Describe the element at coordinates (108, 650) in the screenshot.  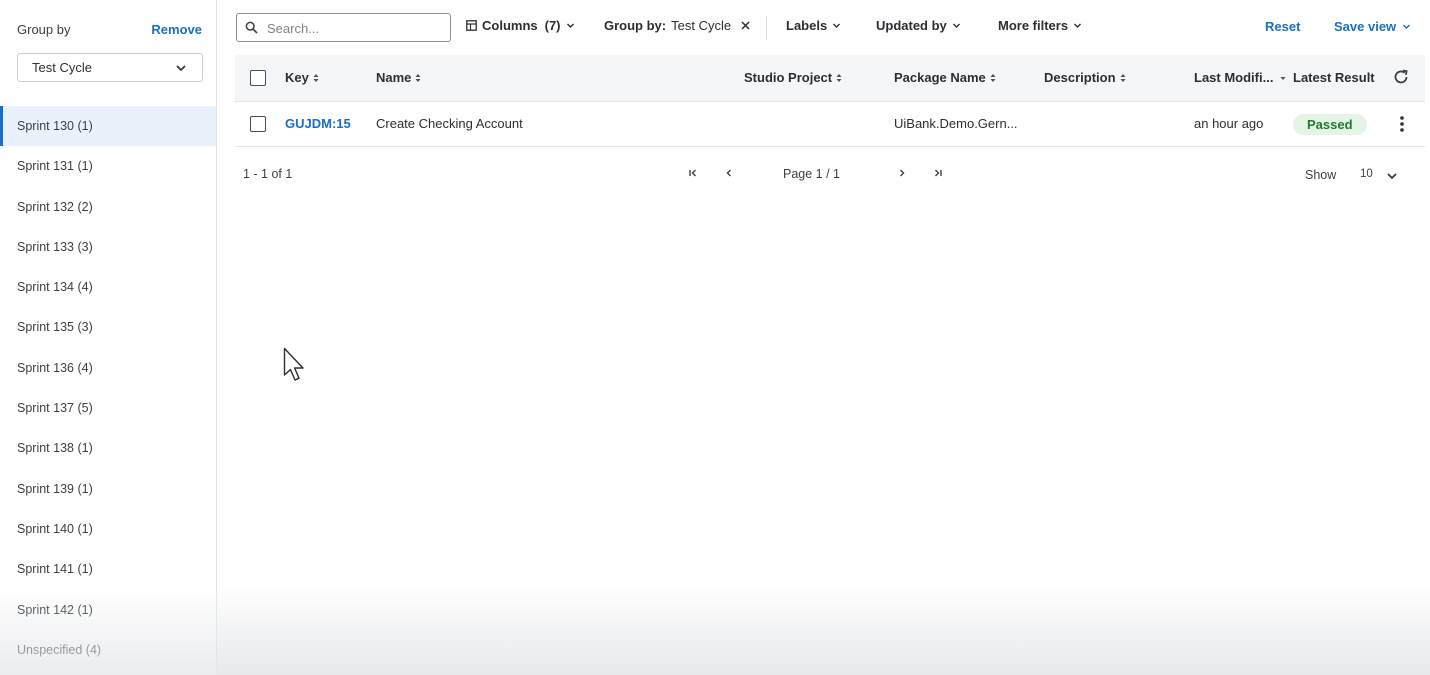
I see `group-item-unspecified: Unspecified (4)` at that location.